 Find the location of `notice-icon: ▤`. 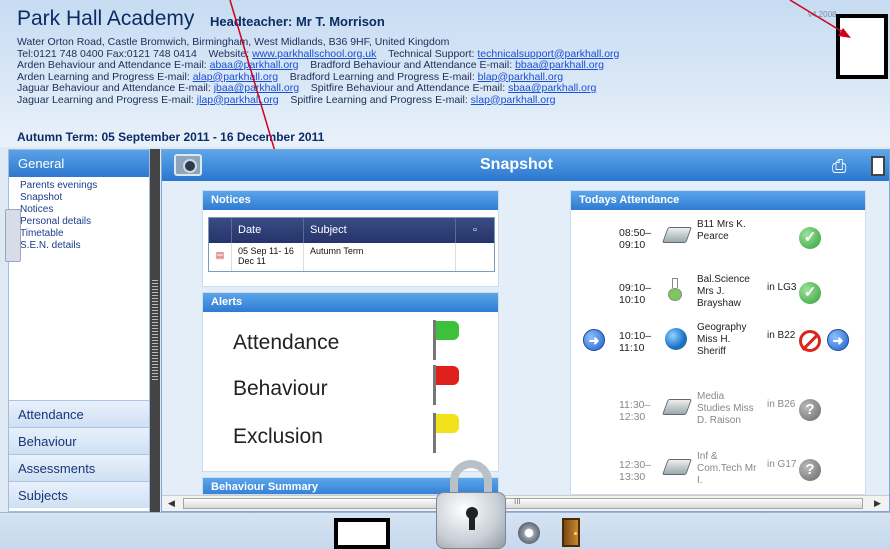

notice-icon: ▤ is located at coordinates (220, 255).